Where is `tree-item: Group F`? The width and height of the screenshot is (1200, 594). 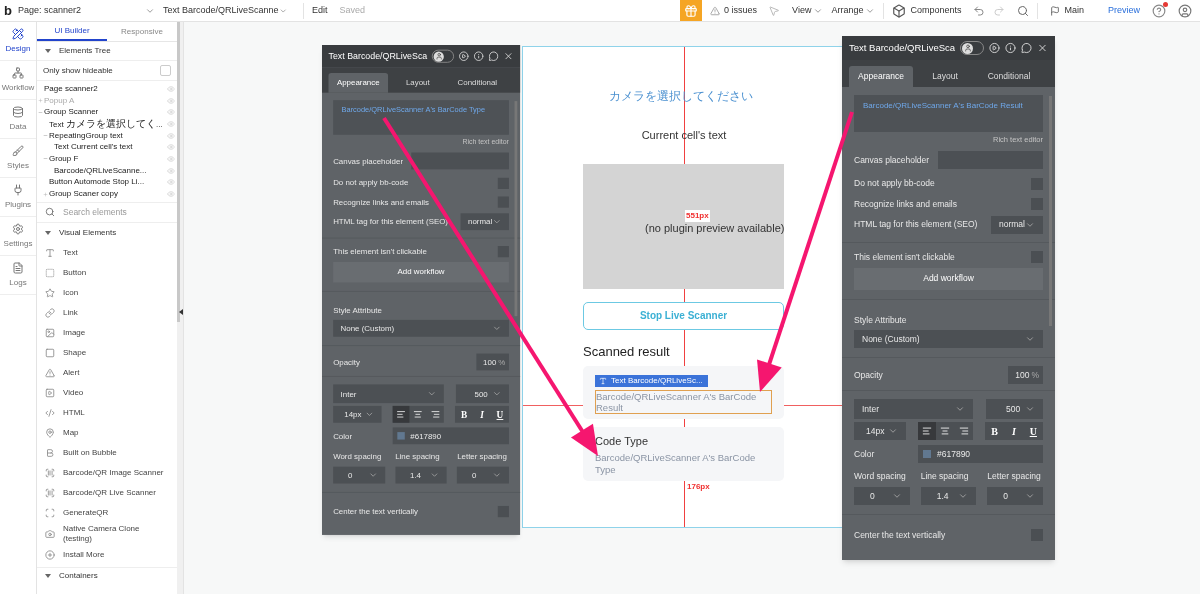 tree-item: Group F is located at coordinates (107, 159).